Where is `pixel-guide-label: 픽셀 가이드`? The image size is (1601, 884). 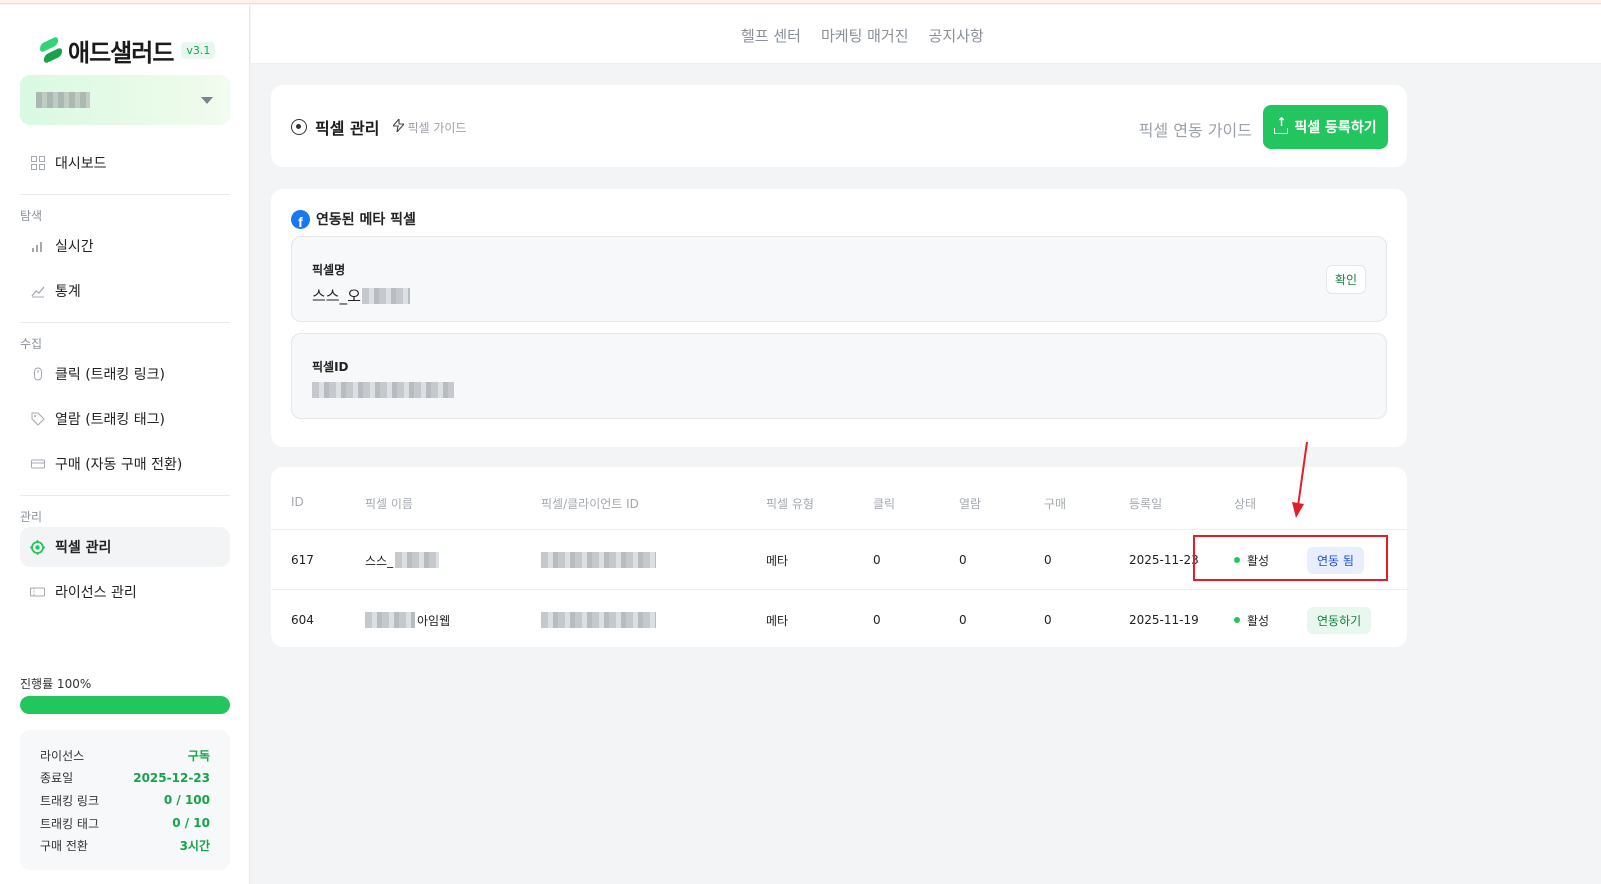
pixel-guide-label: 픽셀 가이드 is located at coordinates (437, 127).